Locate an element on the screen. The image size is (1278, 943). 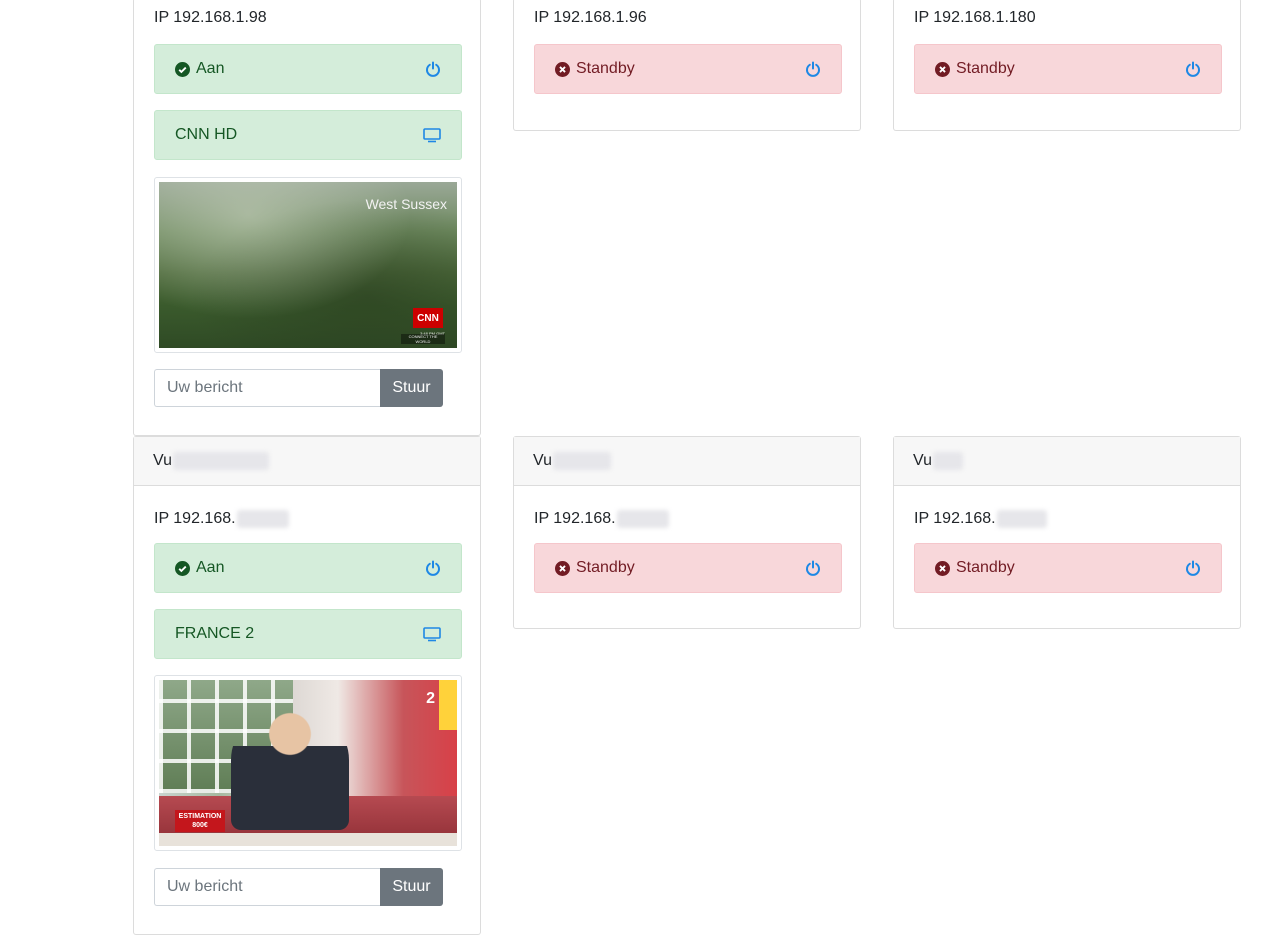
channel-label: CNN HD is located at coordinates (206, 134).